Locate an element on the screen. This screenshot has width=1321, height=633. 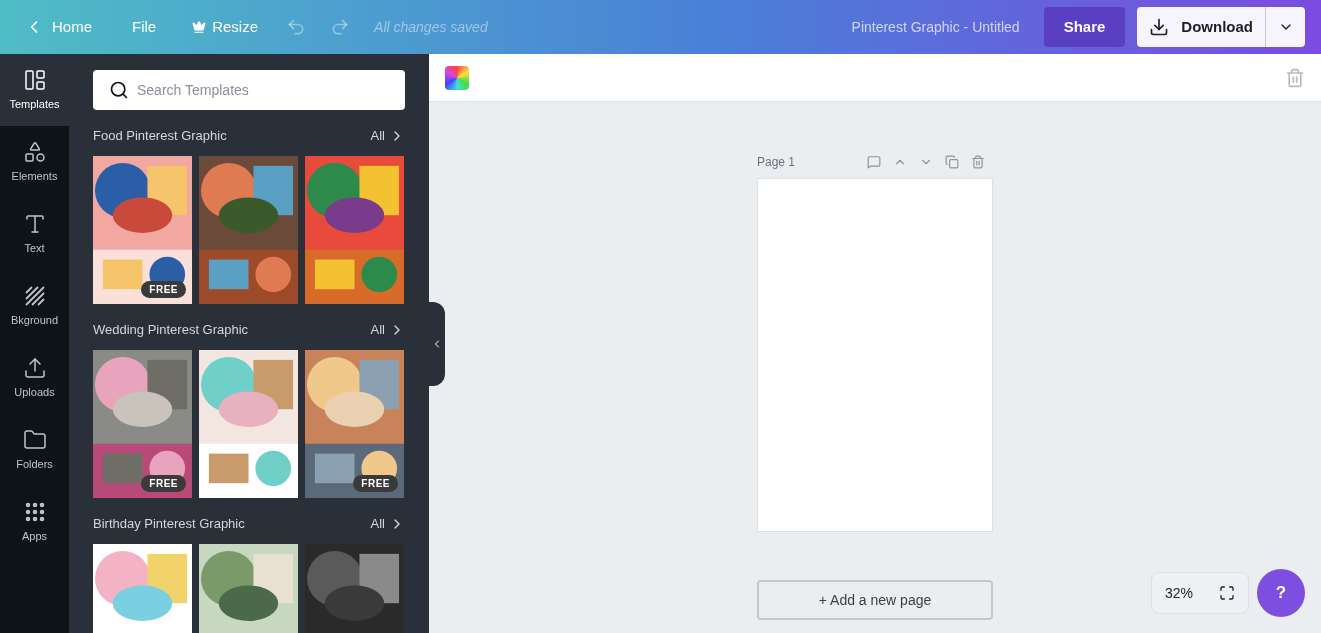
rail-tab: Folders is located at coordinates (34, 450).